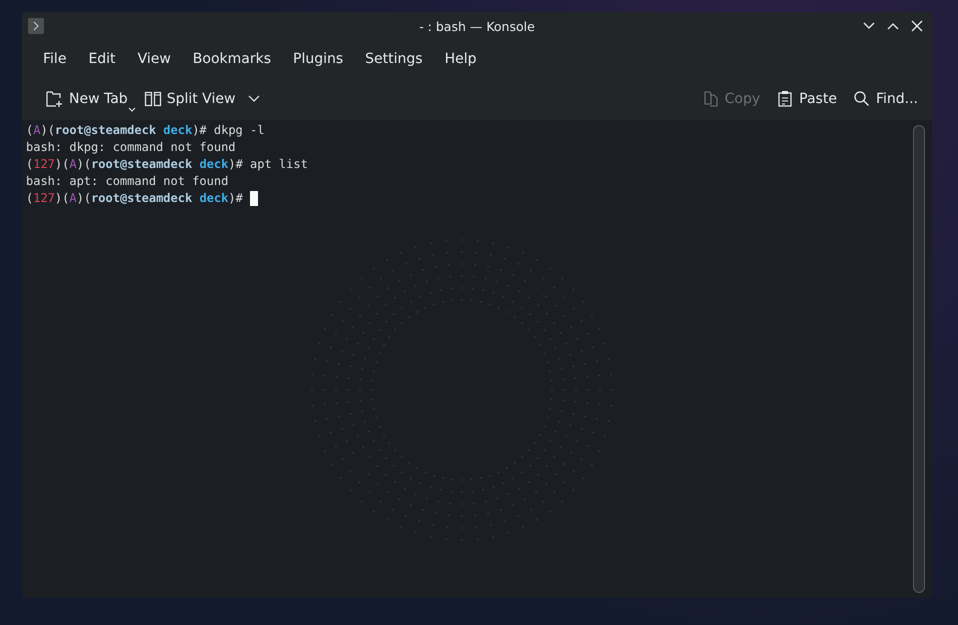 This screenshot has height=625, width=958. I want to click on menu-item: Plugins, so click(318, 59).